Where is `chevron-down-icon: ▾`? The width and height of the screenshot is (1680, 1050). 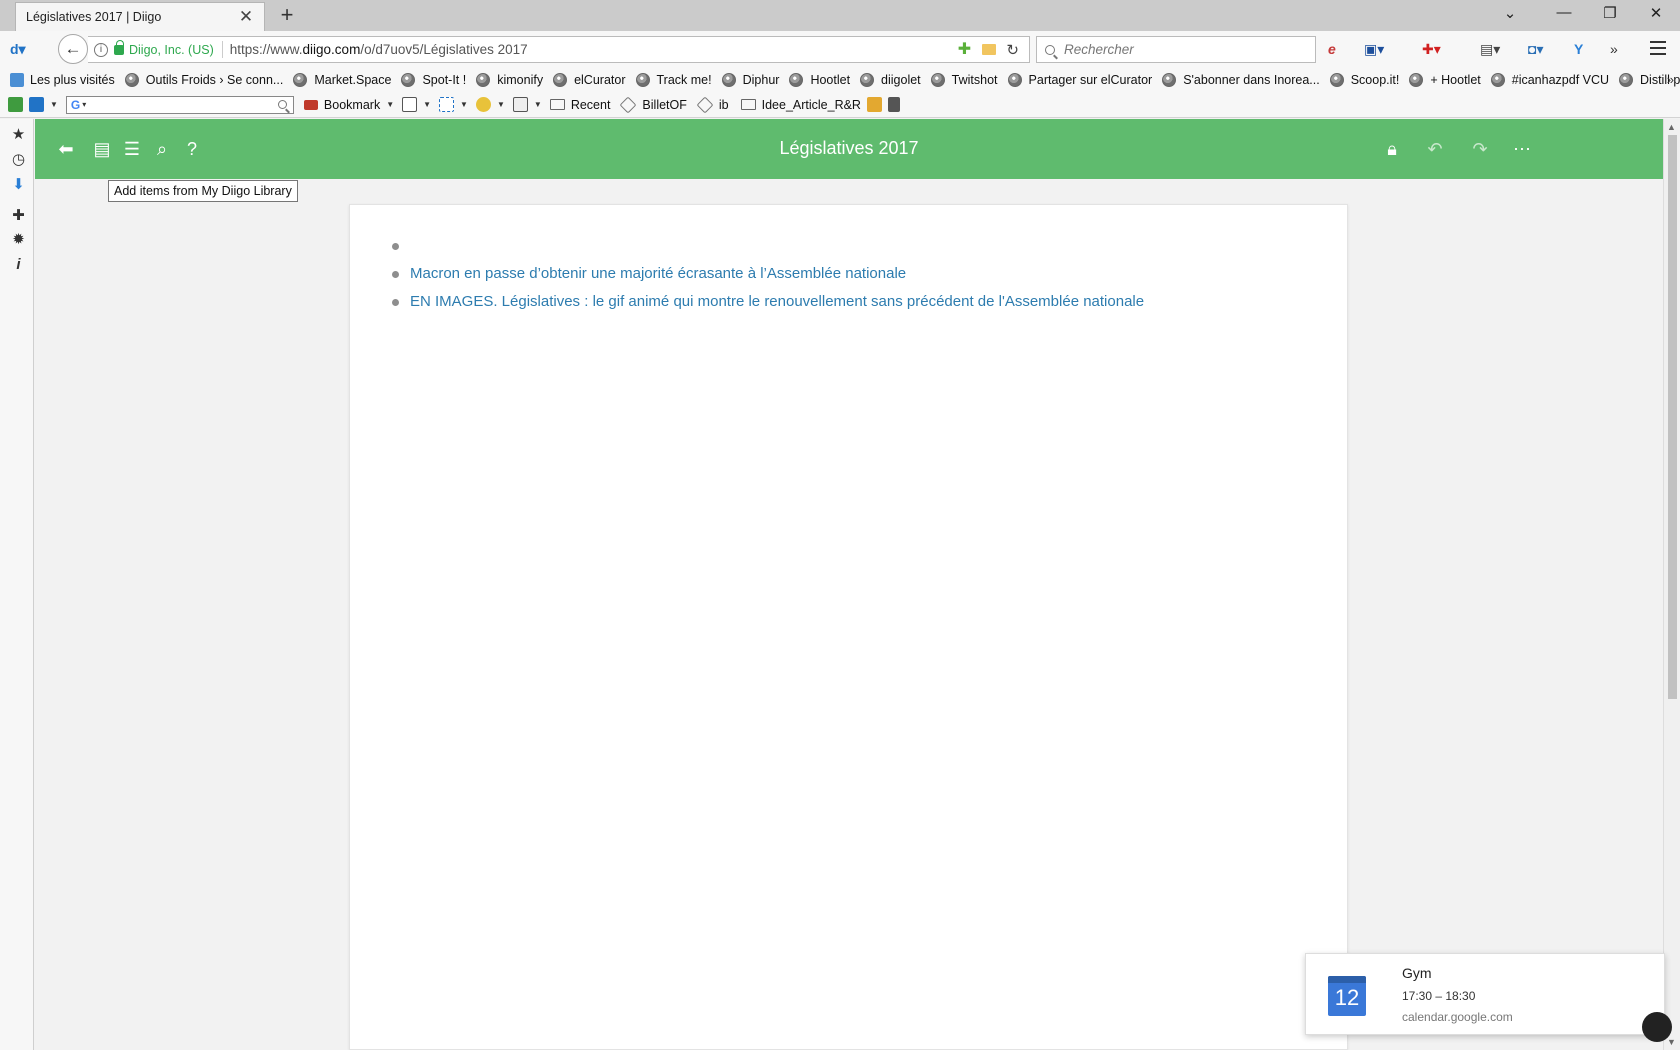 chevron-down-icon: ▾ is located at coordinates (84, 104).